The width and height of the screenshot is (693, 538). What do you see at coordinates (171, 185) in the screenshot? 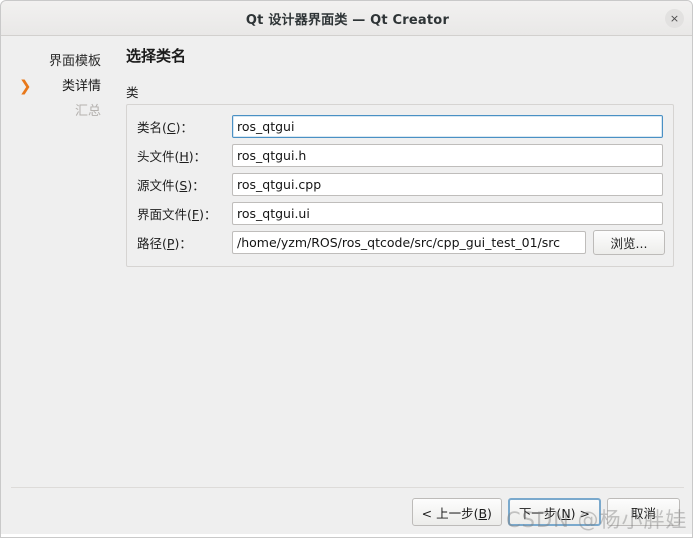
I see `source-file-label: 源文件(S)：` at bounding box center [171, 185].